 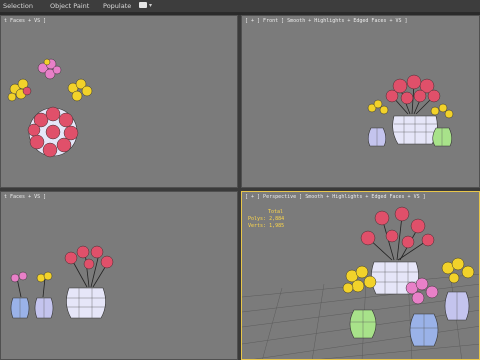 I want to click on top-flowers-pink, so click(x=49, y=69).